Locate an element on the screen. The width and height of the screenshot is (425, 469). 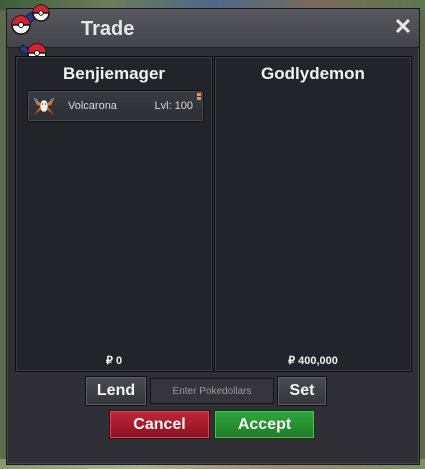
volcarona-sprite-icon is located at coordinates (44, 106).